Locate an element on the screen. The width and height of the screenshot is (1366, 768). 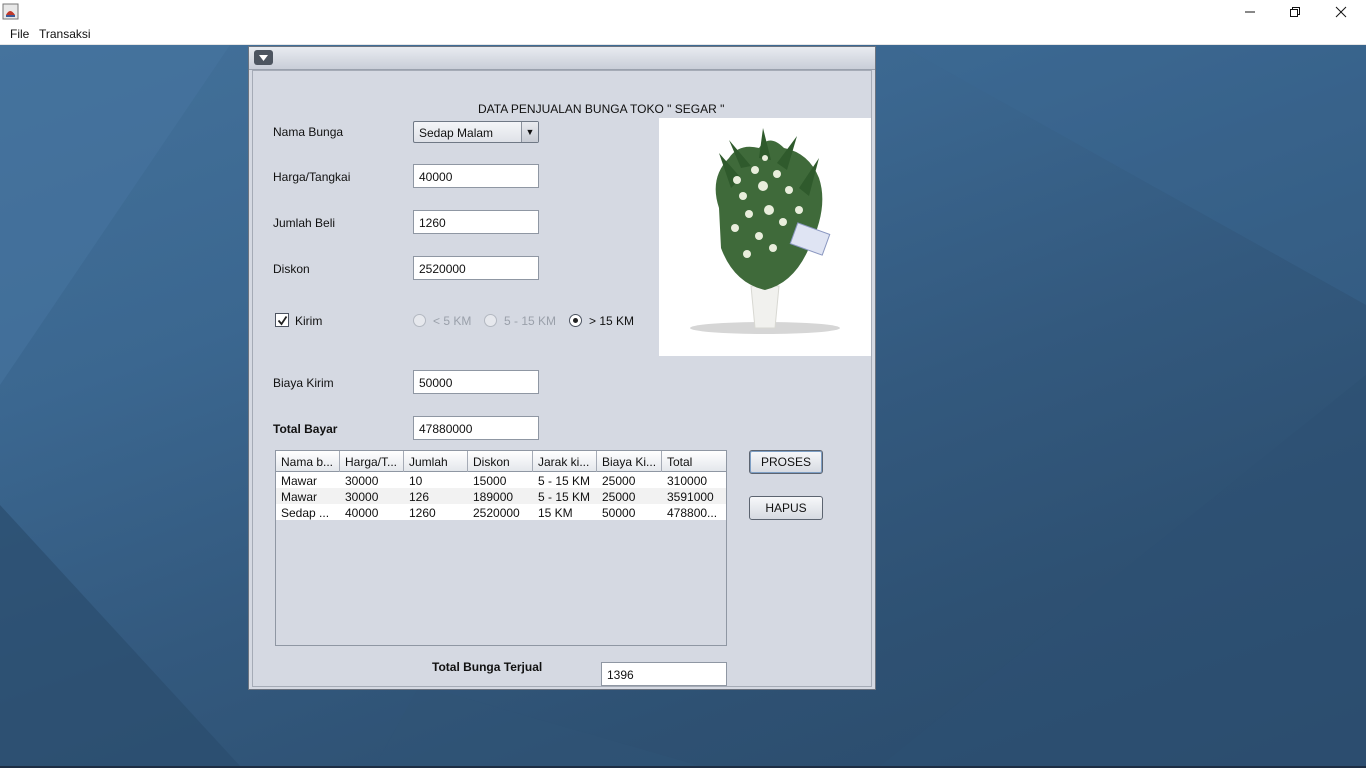
table-cell: 189000 is located at coordinates (493, 497).